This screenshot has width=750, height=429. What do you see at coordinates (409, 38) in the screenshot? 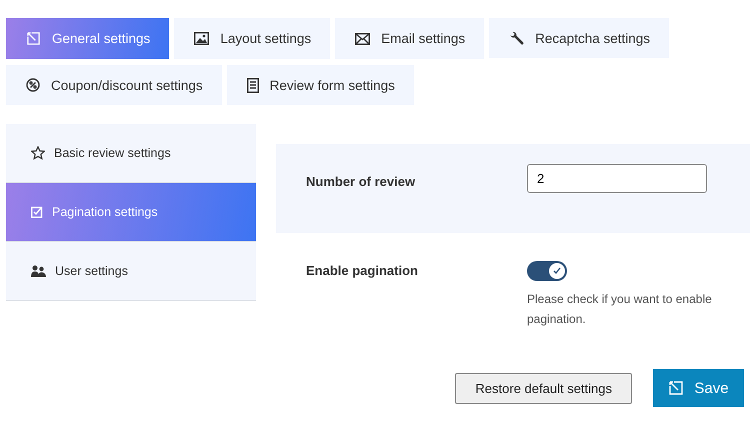
I see `settings-tab: Email settings` at bounding box center [409, 38].